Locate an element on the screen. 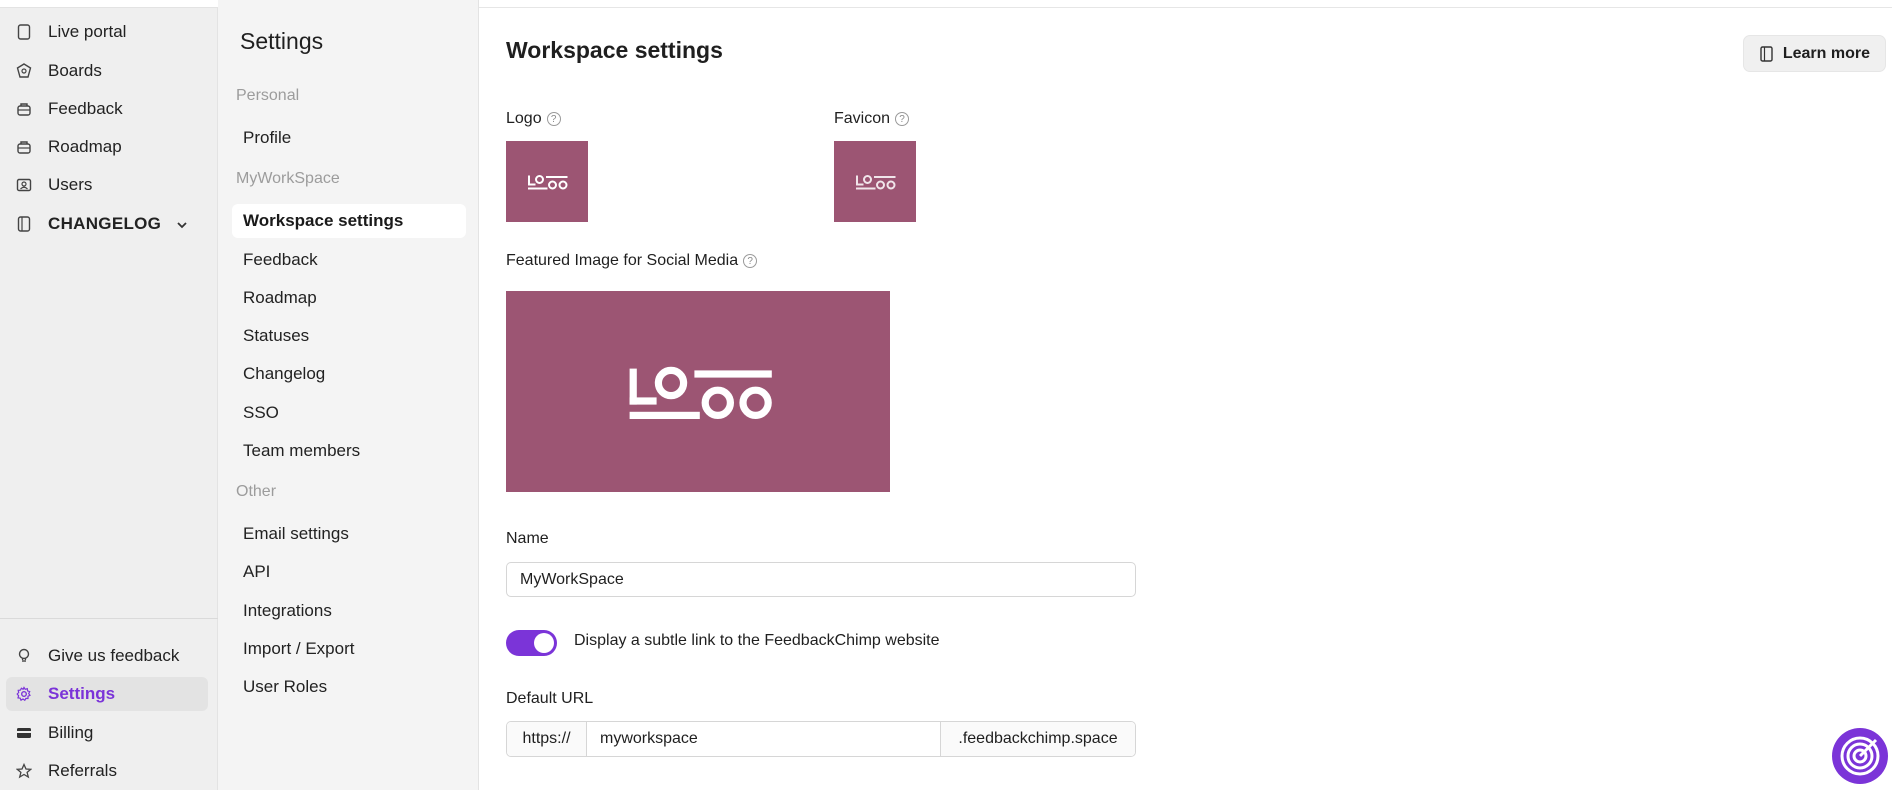 The height and width of the screenshot is (790, 1892). featured-image is located at coordinates (700, 392).